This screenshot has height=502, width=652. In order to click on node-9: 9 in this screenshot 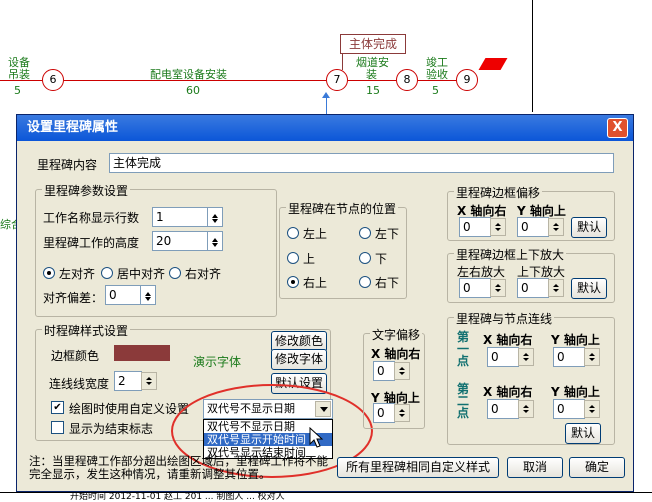, I will do `click(467, 80)`.